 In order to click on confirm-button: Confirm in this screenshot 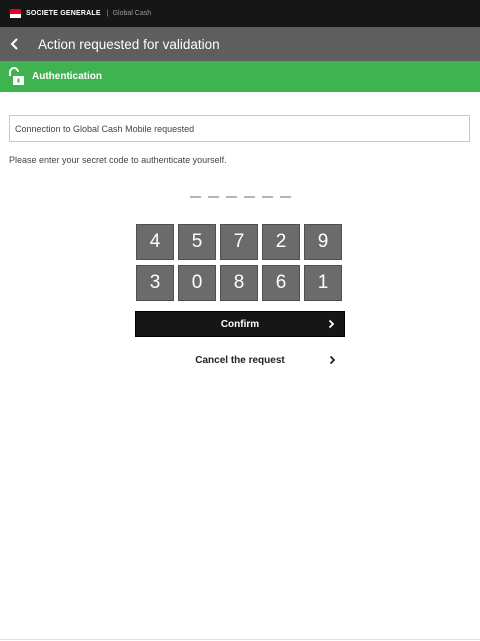, I will do `click(240, 324)`.